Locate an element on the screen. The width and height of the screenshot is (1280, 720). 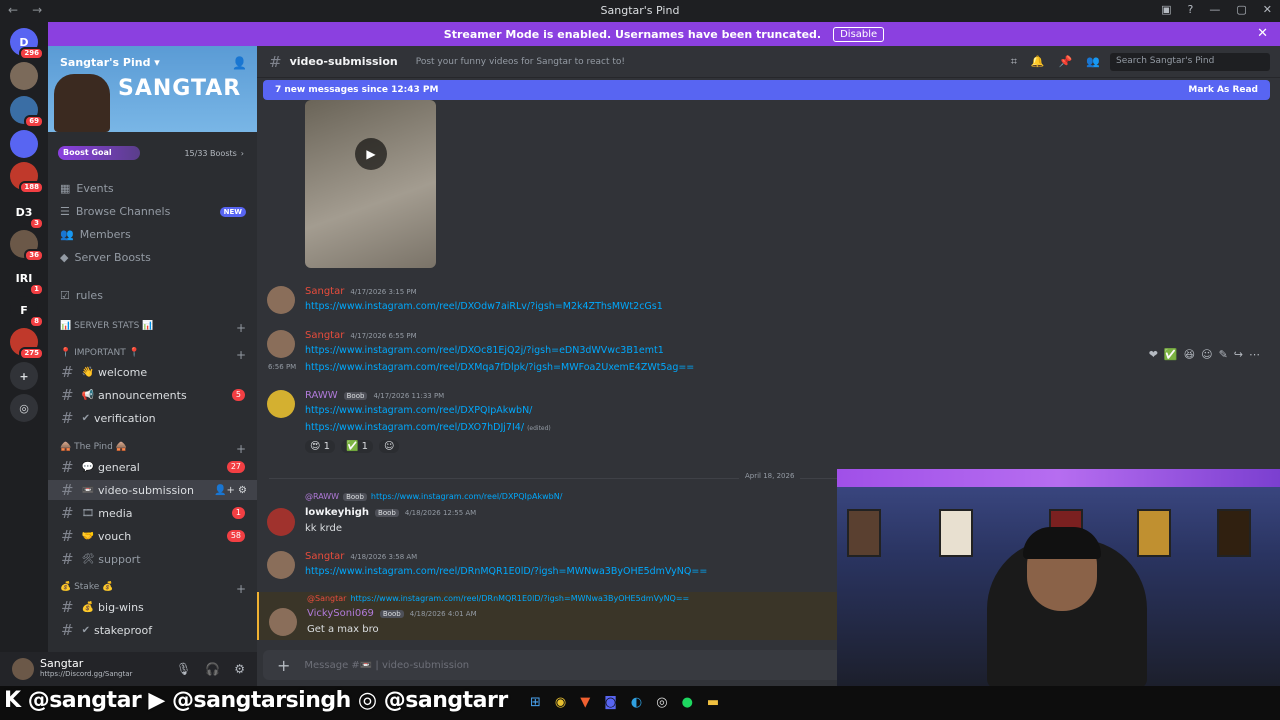
server-icon: D3 3 is located at coordinates (27, 214).